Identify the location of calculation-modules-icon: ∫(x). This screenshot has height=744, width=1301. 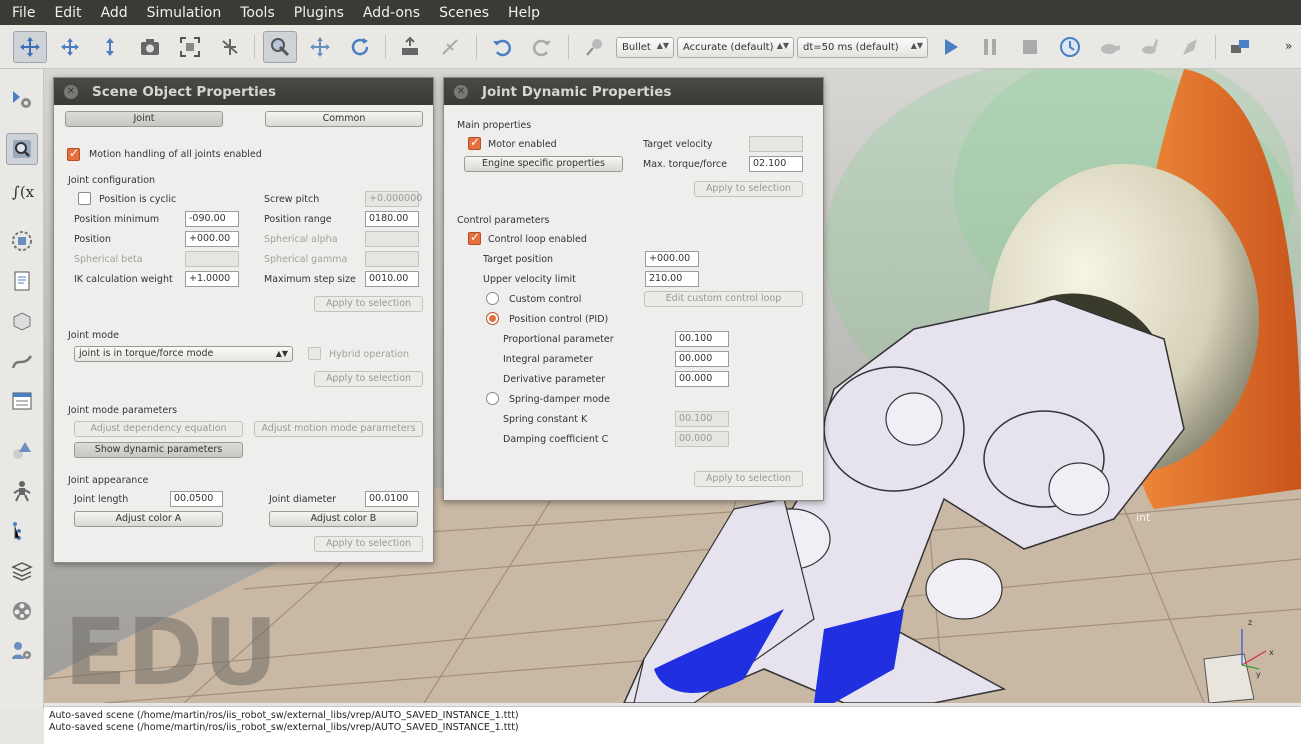
(22, 191).